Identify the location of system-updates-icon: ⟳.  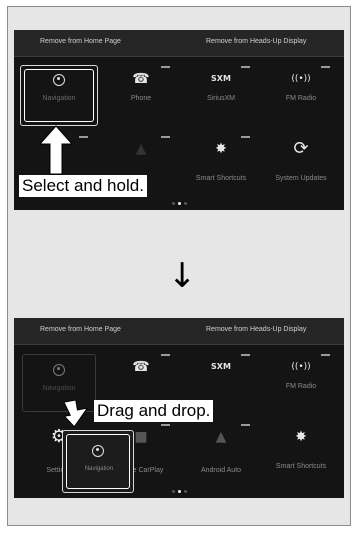
(301, 148).